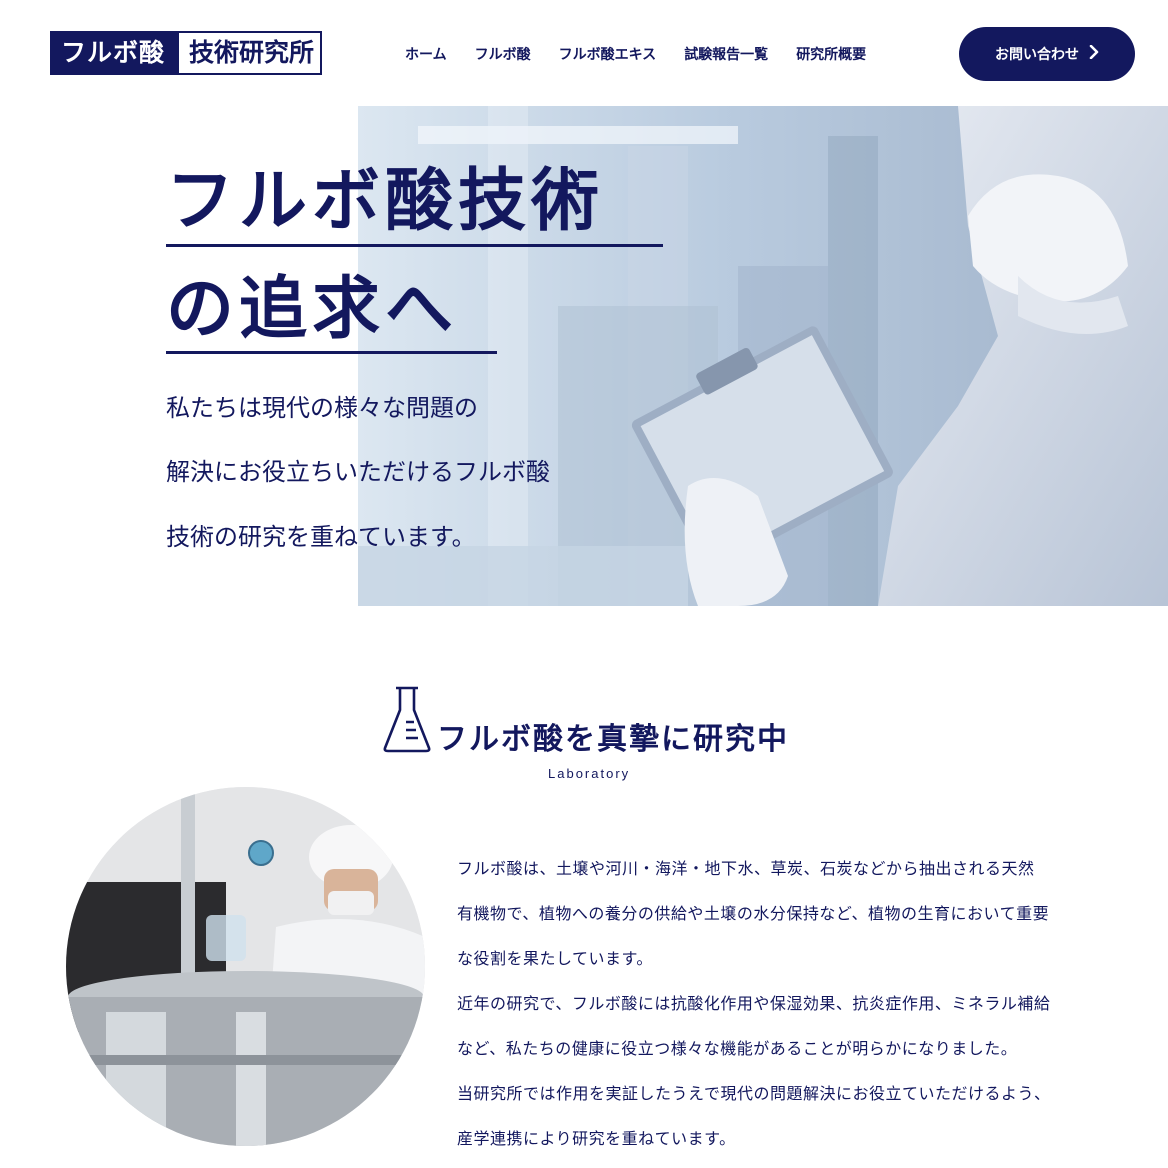  I want to click on laboratory-photo, so click(245, 966).